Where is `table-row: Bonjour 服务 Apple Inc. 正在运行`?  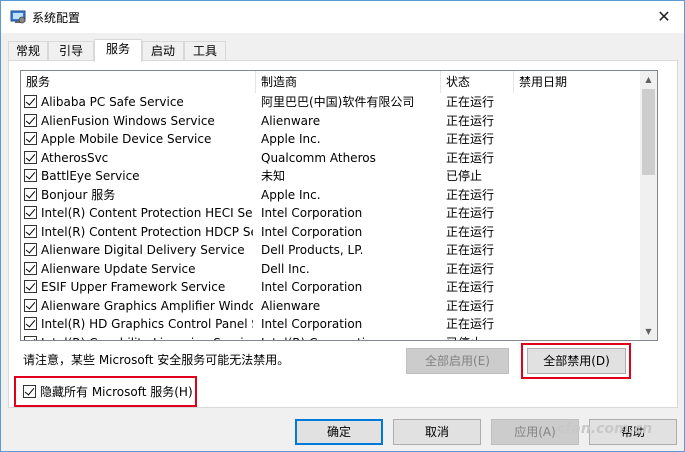
table-row: Bonjour 服务 Apple Inc. 正在运行 is located at coordinates (331, 195).